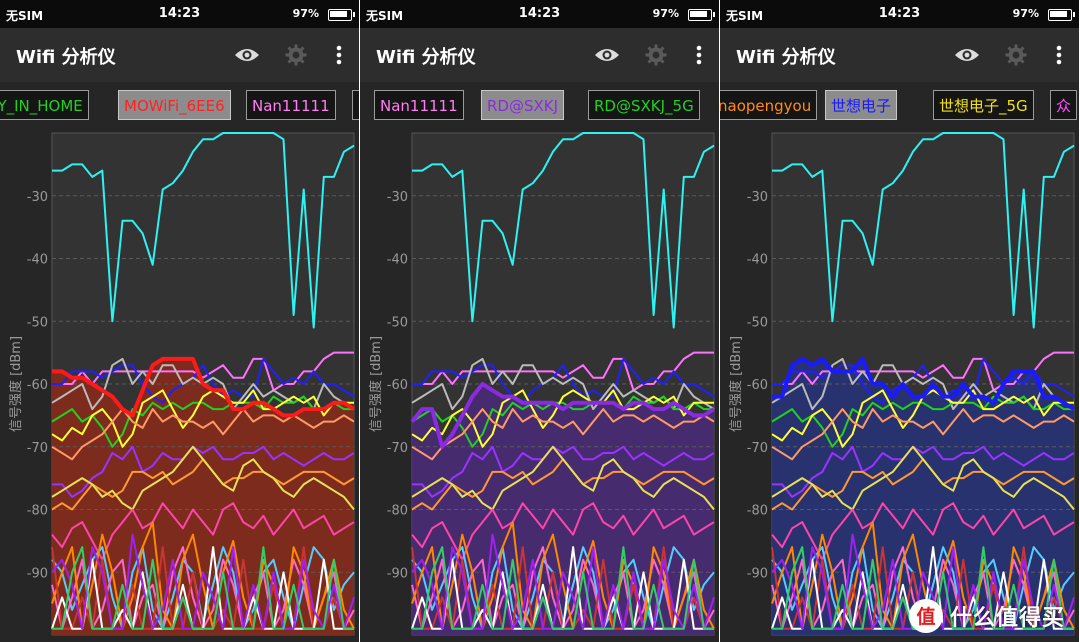 Image resolution: width=1080 pixels, height=642 pixels. Describe the element at coordinates (644, 105) in the screenshot. I see `network-chip: RD@SXKJ_5G` at that location.